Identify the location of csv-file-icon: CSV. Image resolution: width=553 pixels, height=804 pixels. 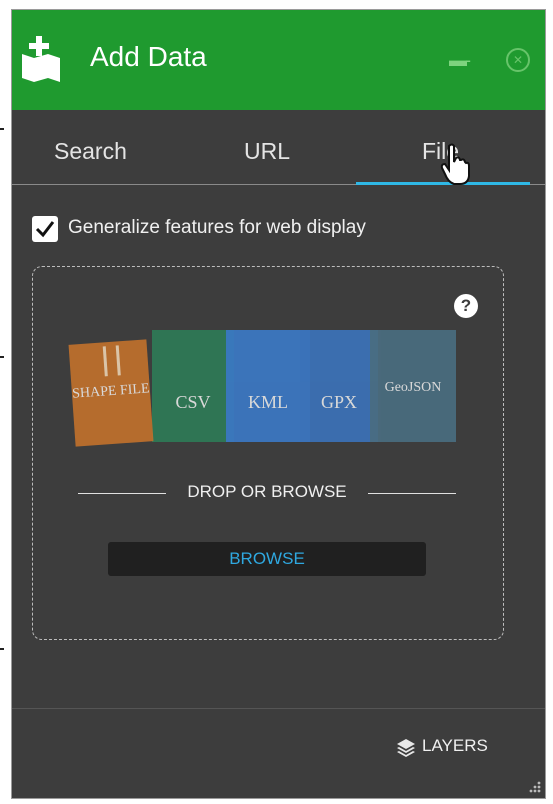
(193, 386).